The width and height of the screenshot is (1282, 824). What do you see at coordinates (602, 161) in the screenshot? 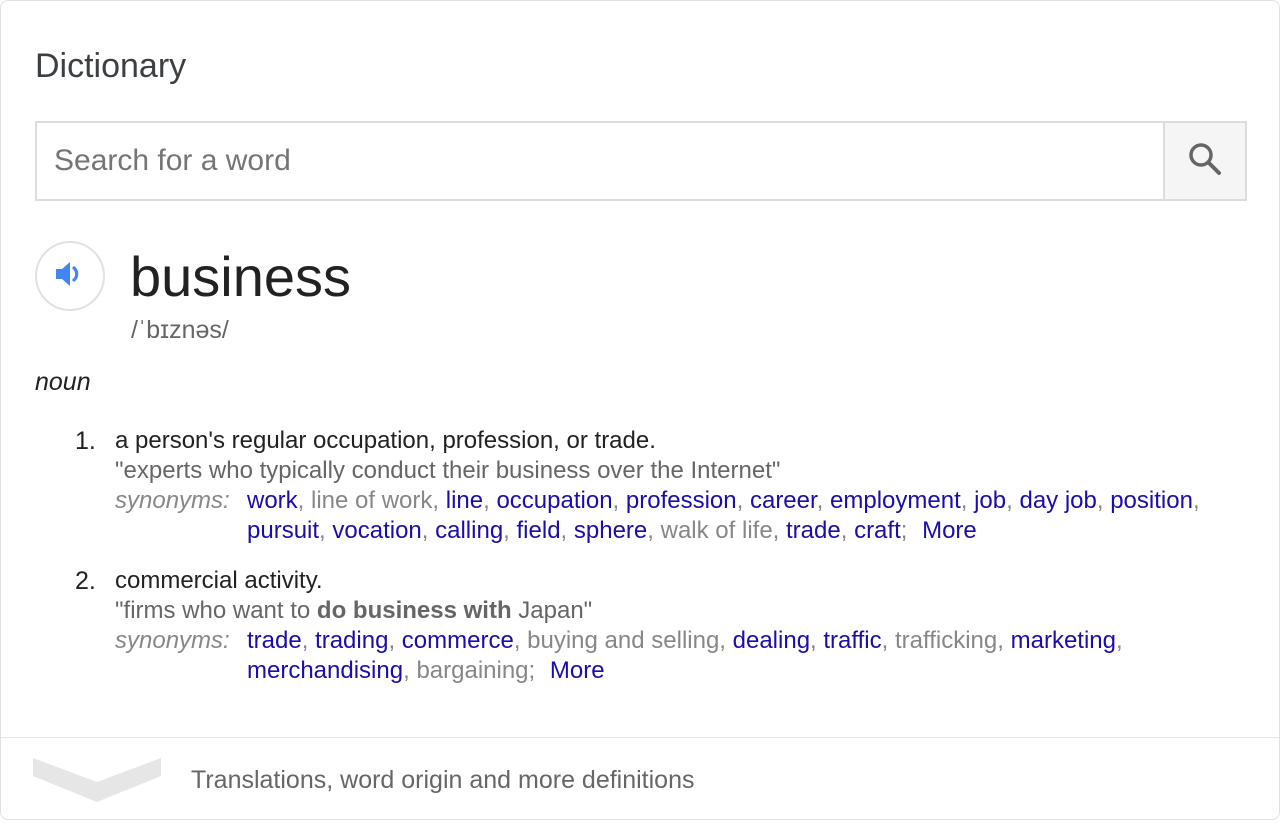
I see `search-input` at bounding box center [602, 161].